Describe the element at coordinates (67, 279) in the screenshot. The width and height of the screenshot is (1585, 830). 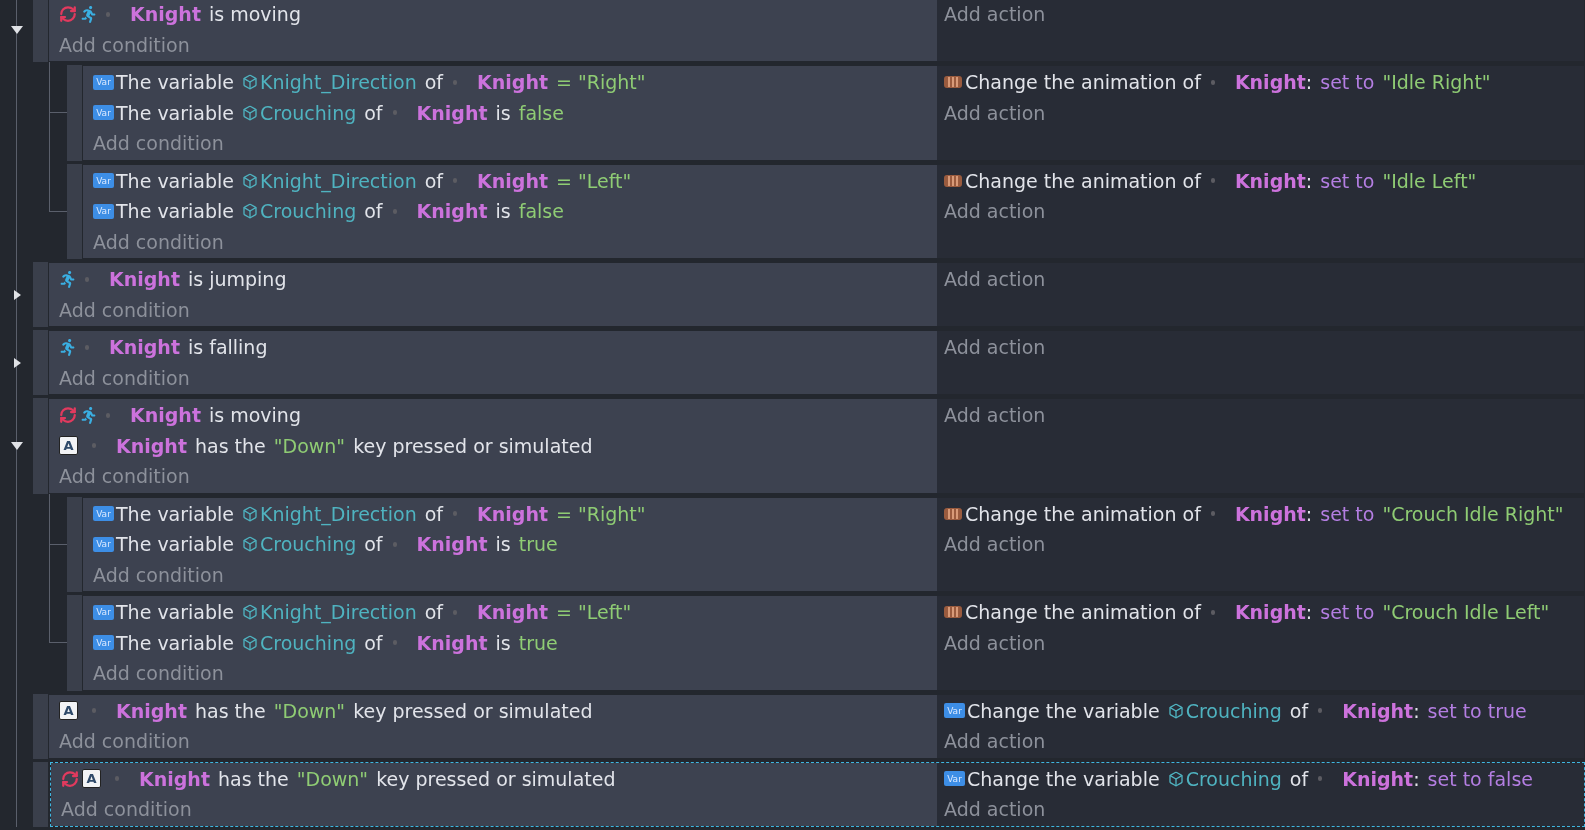
I see `running-person-icon` at that location.